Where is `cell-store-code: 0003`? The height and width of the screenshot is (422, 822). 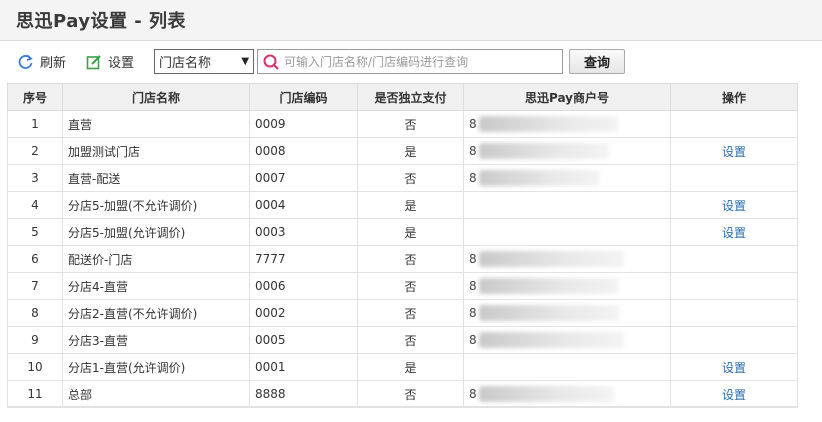 cell-store-code: 0003 is located at coordinates (303, 232).